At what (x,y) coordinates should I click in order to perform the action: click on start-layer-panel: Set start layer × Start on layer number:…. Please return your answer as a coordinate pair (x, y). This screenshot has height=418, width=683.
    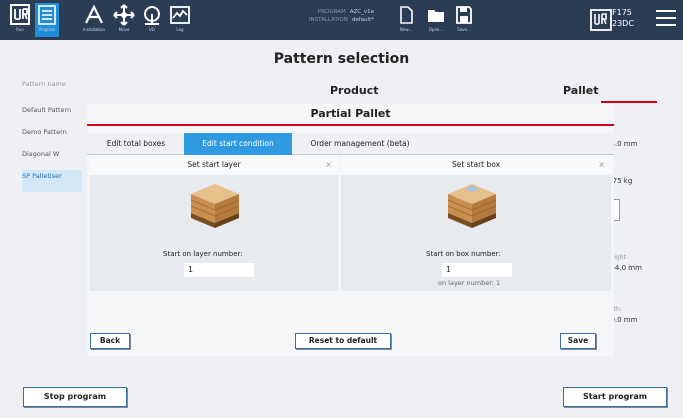
    Looking at the image, I should click on (214, 223).